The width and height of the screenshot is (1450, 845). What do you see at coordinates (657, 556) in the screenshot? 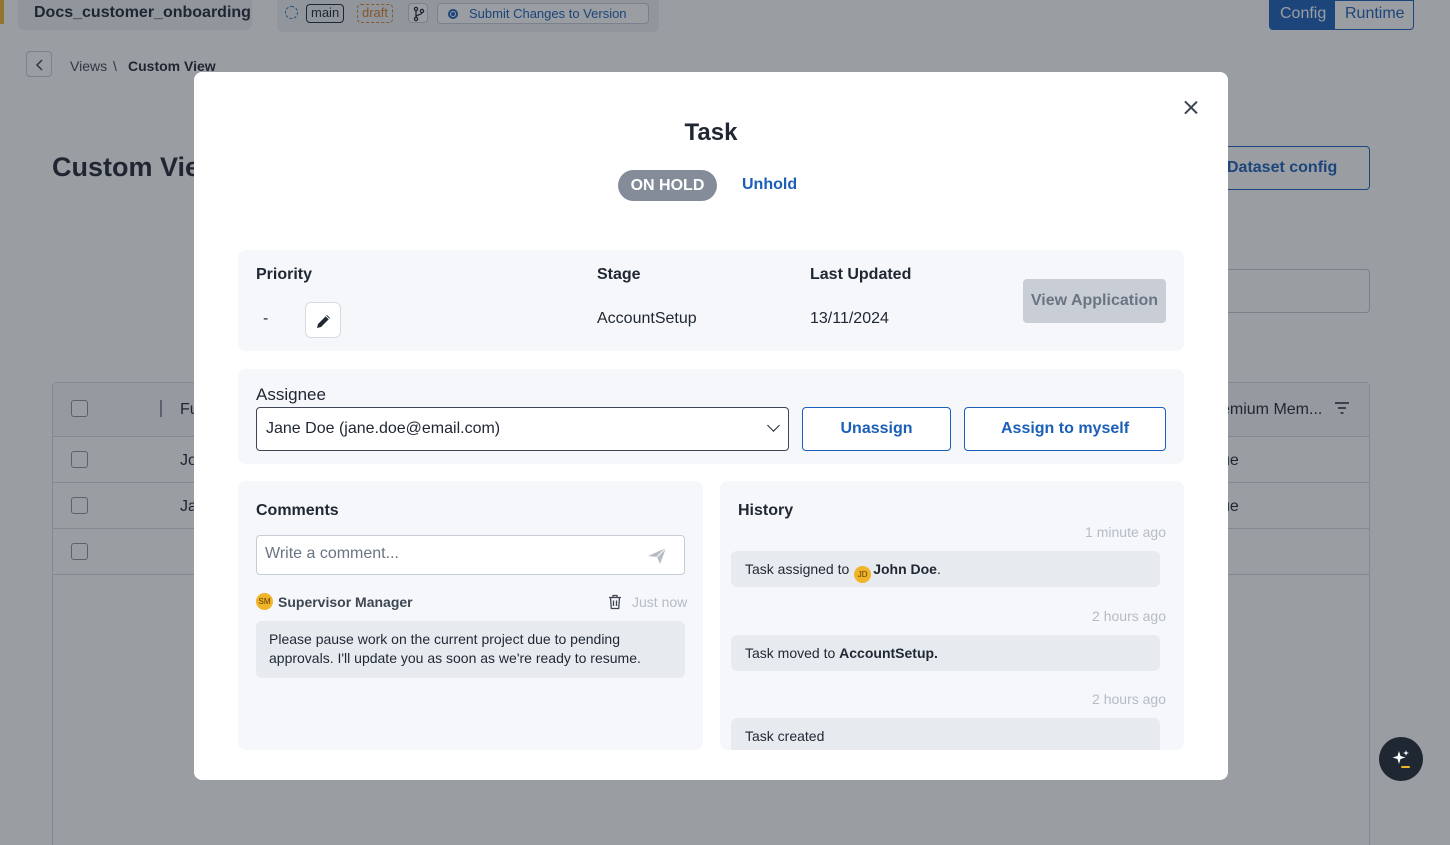
I see `send-icon` at bounding box center [657, 556].